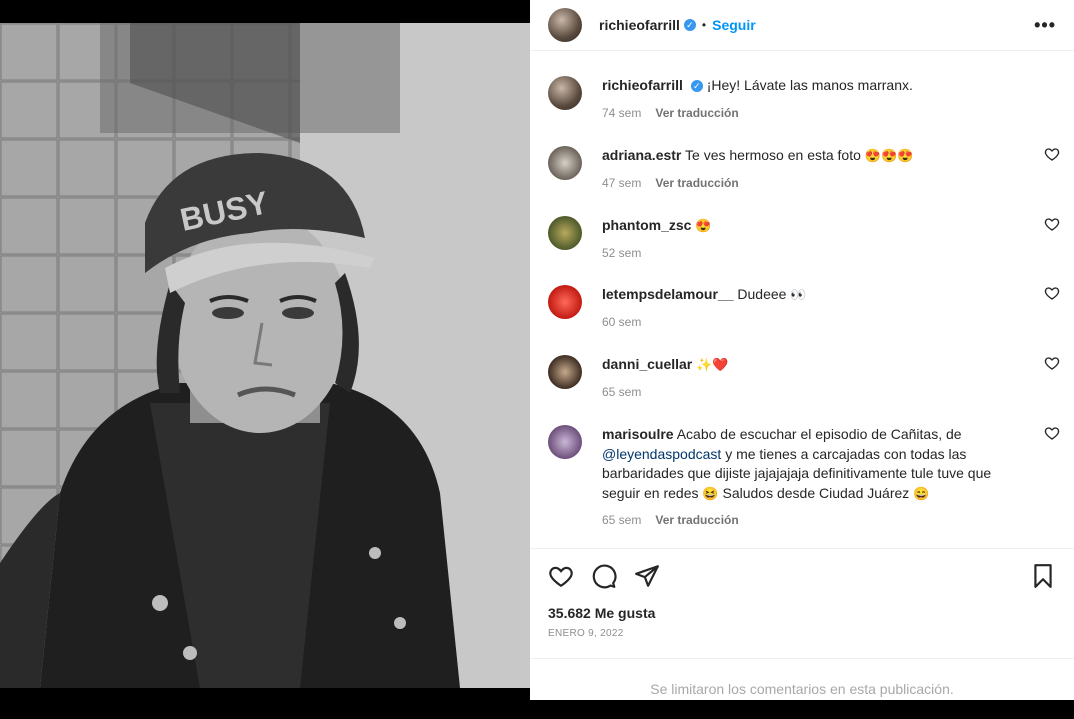  What do you see at coordinates (798, 294) in the screenshot?
I see `comment-emoji: 👀` at bounding box center [798, 294].